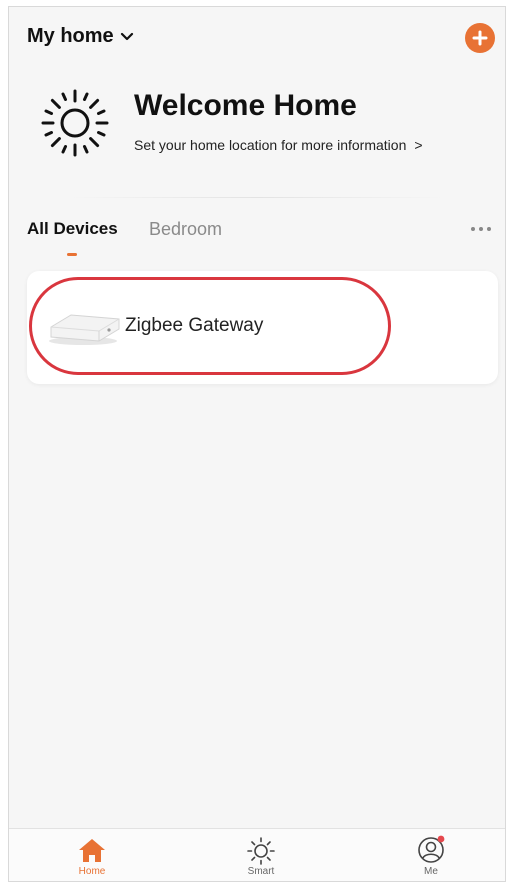  What do you see at coordinates (92, 850) in the screenshot?
I see `home-icon` at bounding box center [92, 850].